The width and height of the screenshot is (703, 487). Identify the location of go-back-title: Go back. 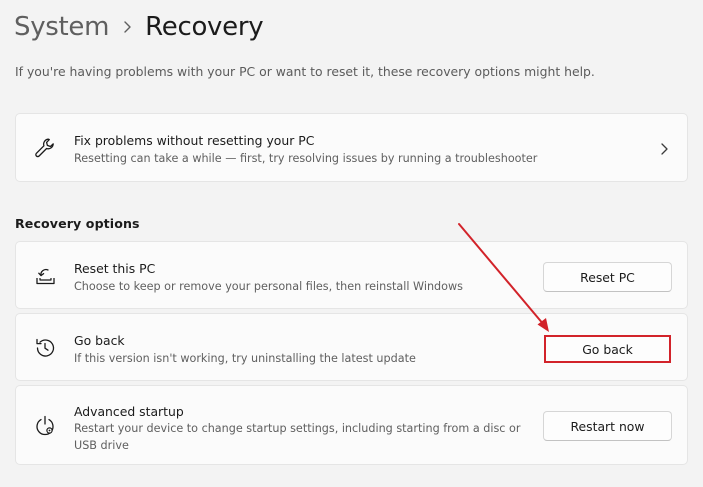
(99, 340).